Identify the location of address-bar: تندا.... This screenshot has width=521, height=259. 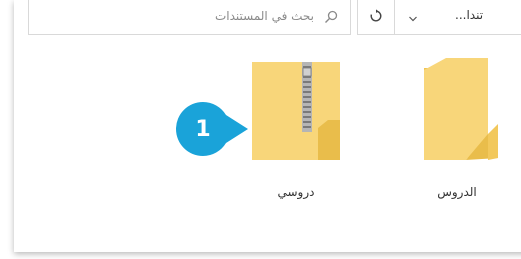
(458, 17).